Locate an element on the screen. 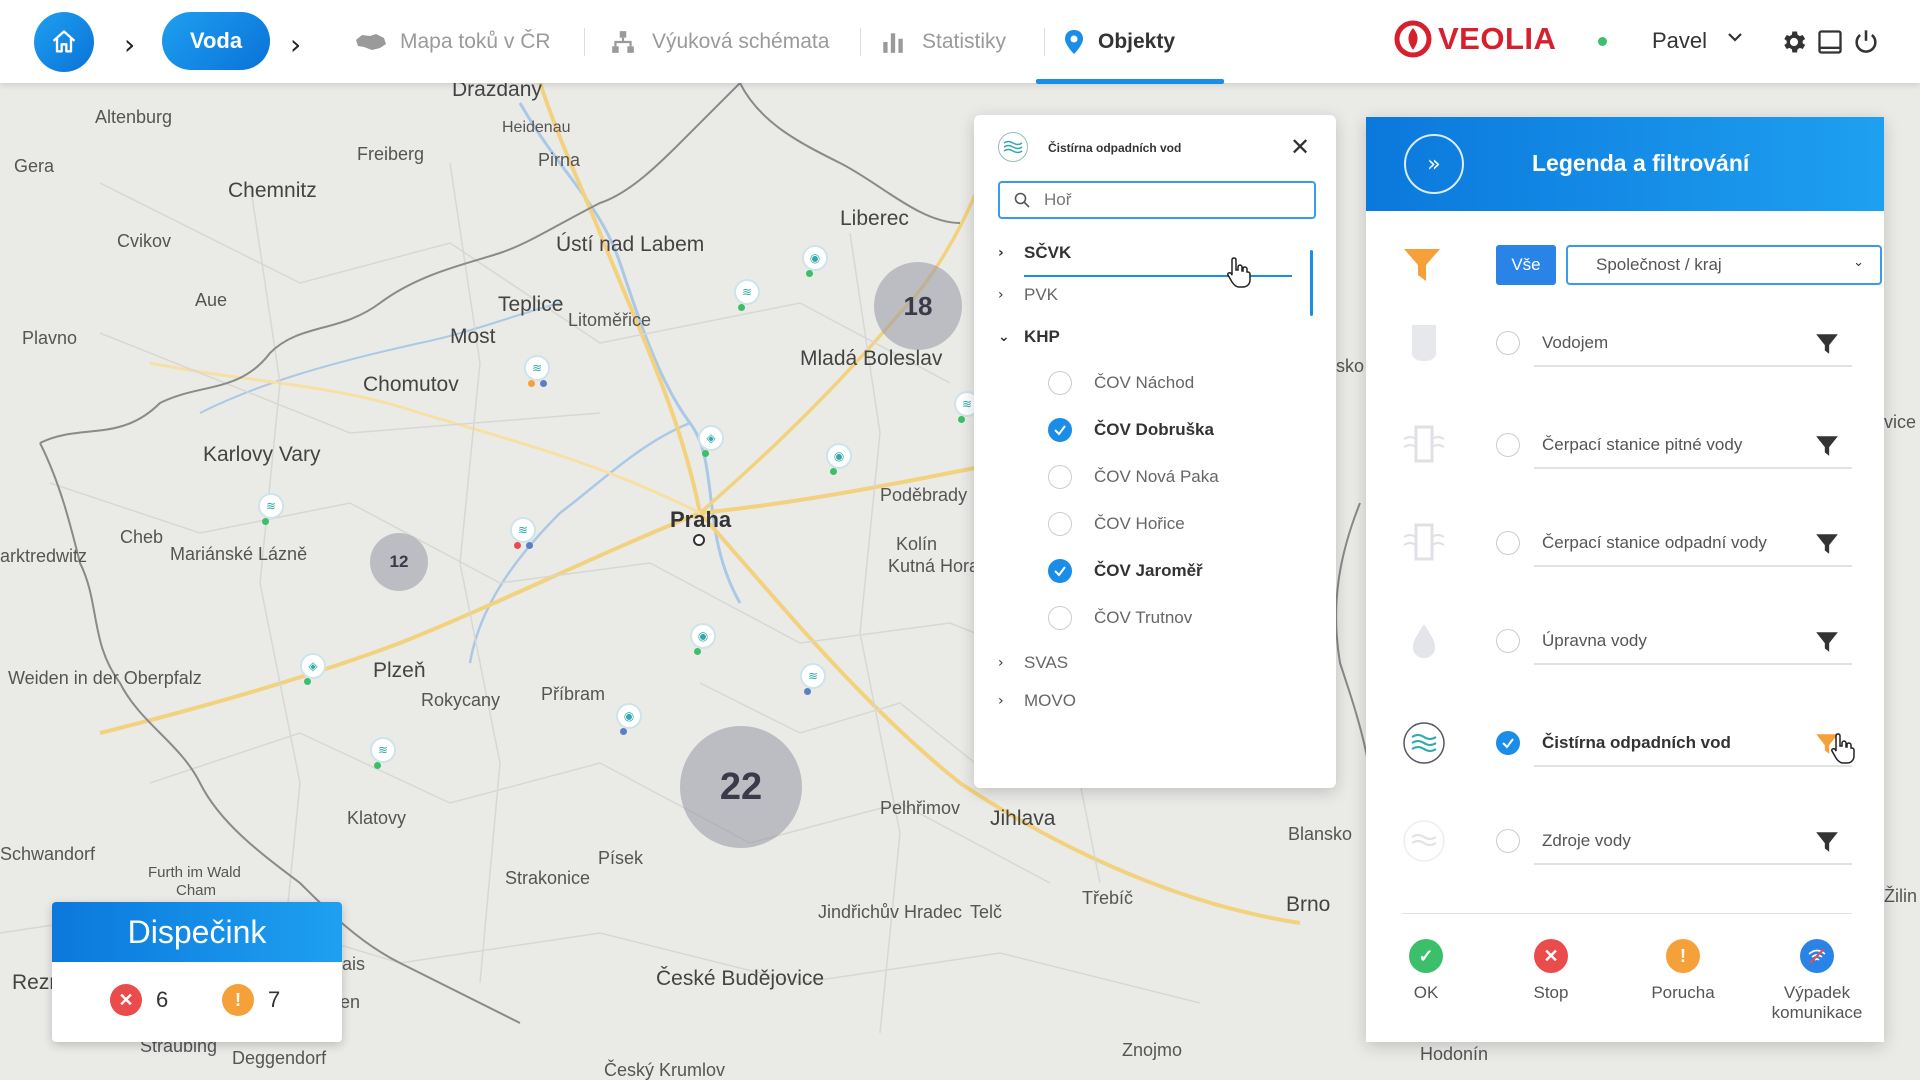  city-label: Mariánské Lázně is located at coordinates (239, 554).